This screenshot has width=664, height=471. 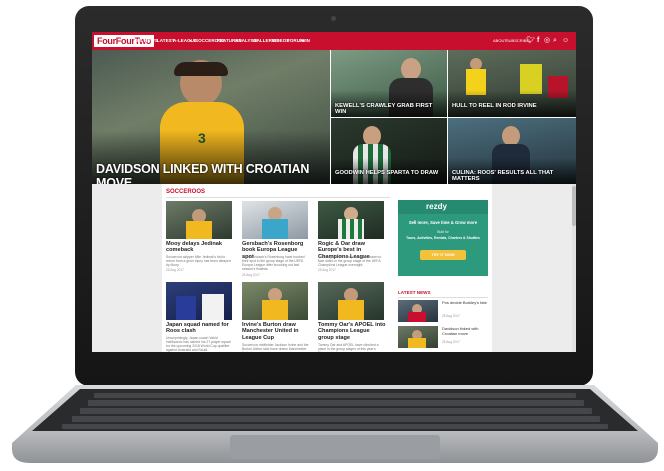 What do you see at coordinates (138, 41) in the screenshot?
I see `nav-item-epl: EPL` at bounding box center [138, 41].